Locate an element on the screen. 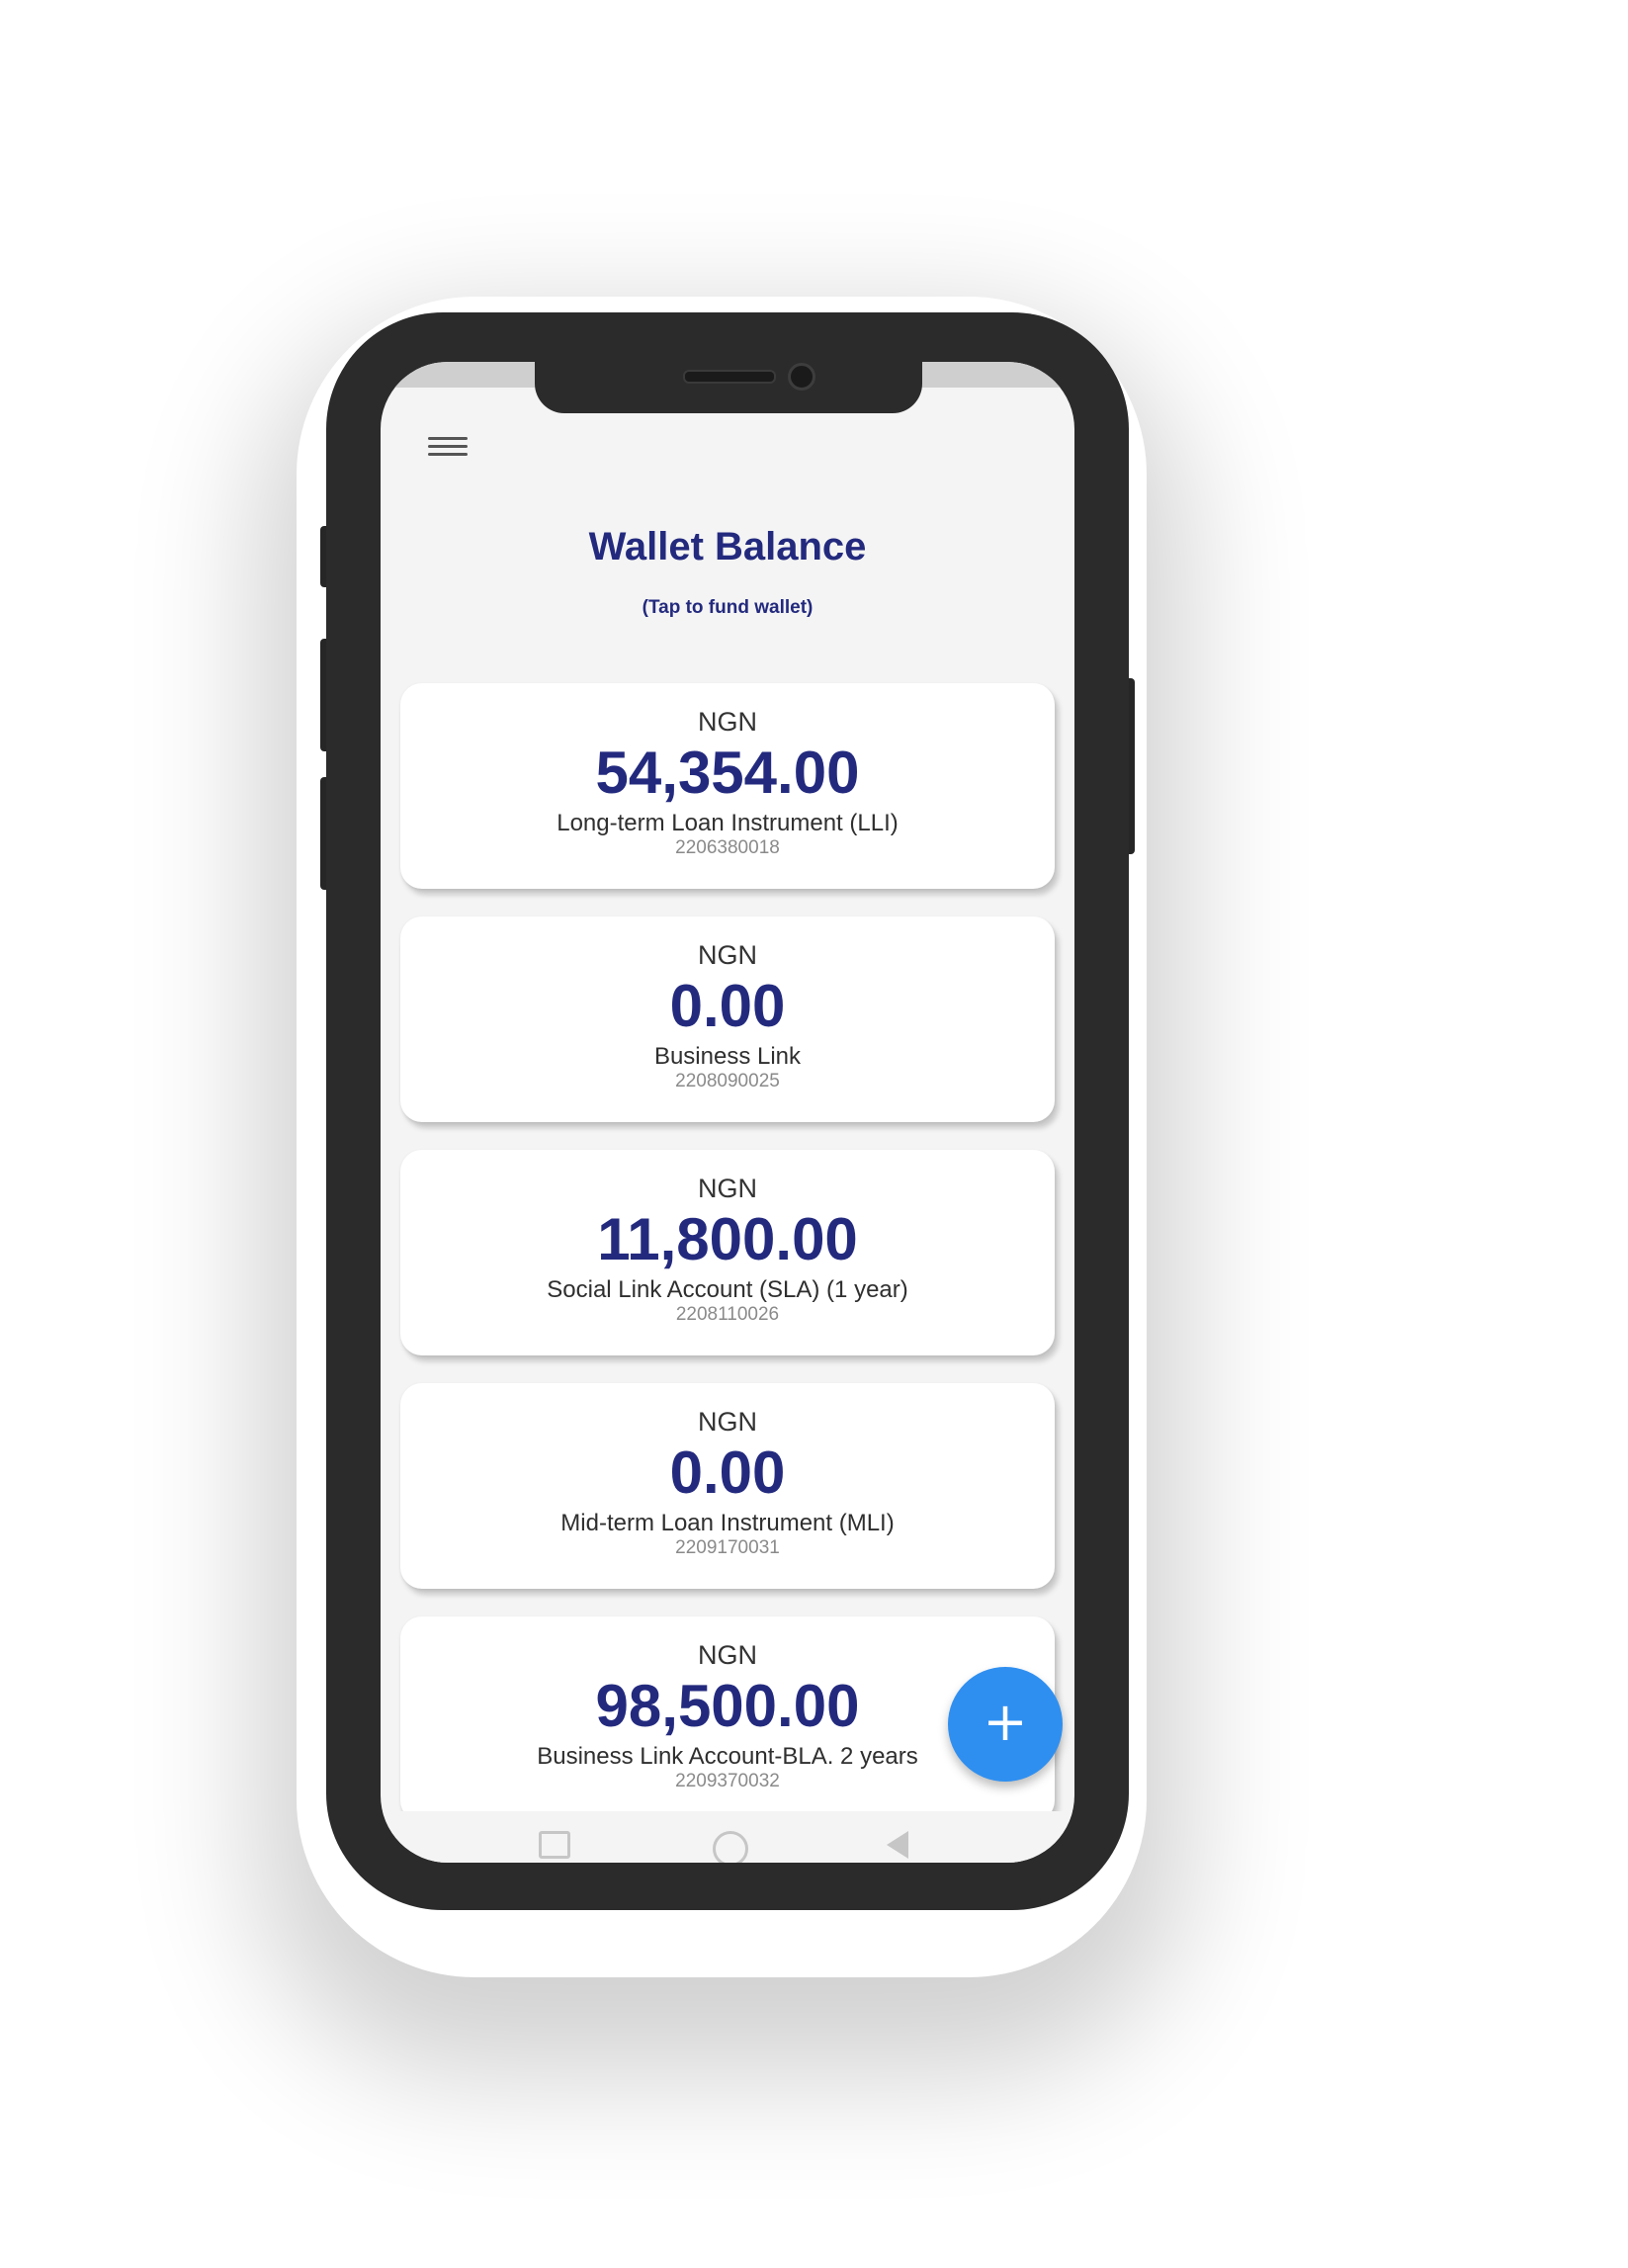 The height and width of the screenshot is (2268, 1628). circle-icon is located at coordinates (731, 1847).